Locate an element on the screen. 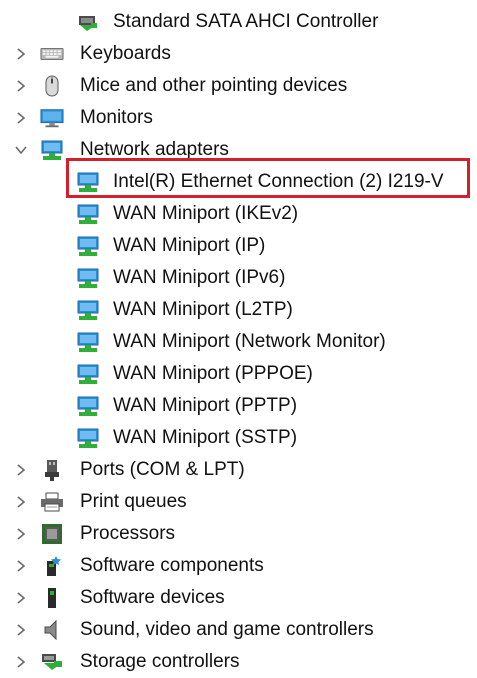 The width and height of the screenshot is (477, 678). tree-item-wan-miniport-pptp: WAN Miniport (PPTP) is located at coordinates (238, 406).